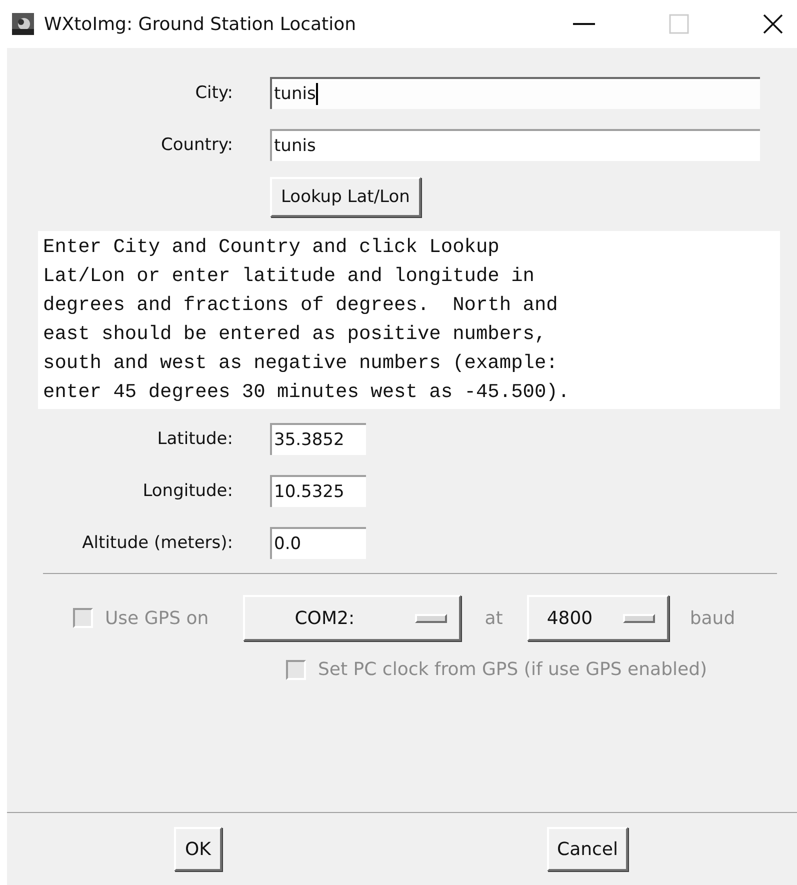 This screenshot has width=797, height=885. What do you see at coordinates (597, 618) in the screenshot?
I see `baud-dropdown: 4800` at bounding box center [597, 618].